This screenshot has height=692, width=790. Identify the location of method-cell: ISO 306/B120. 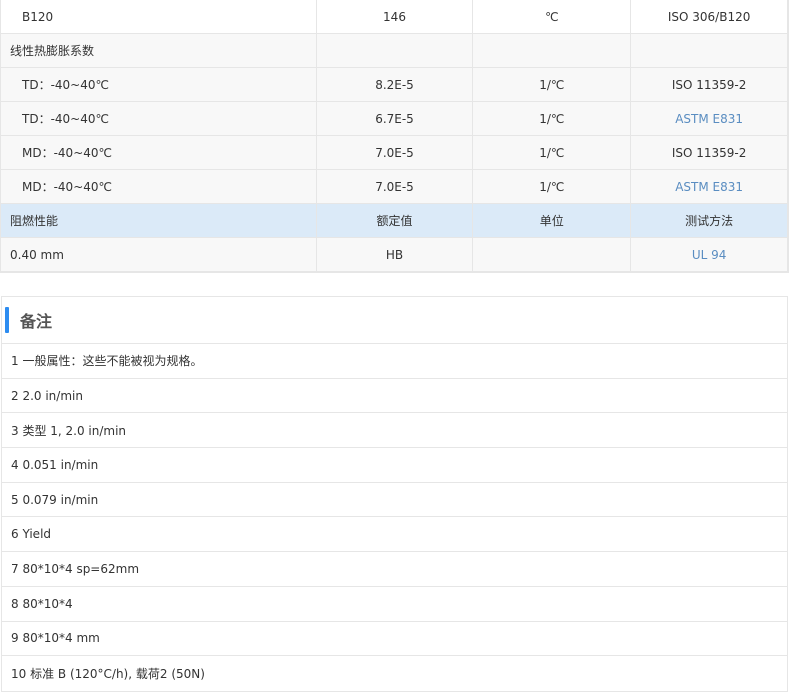
(709, 16).